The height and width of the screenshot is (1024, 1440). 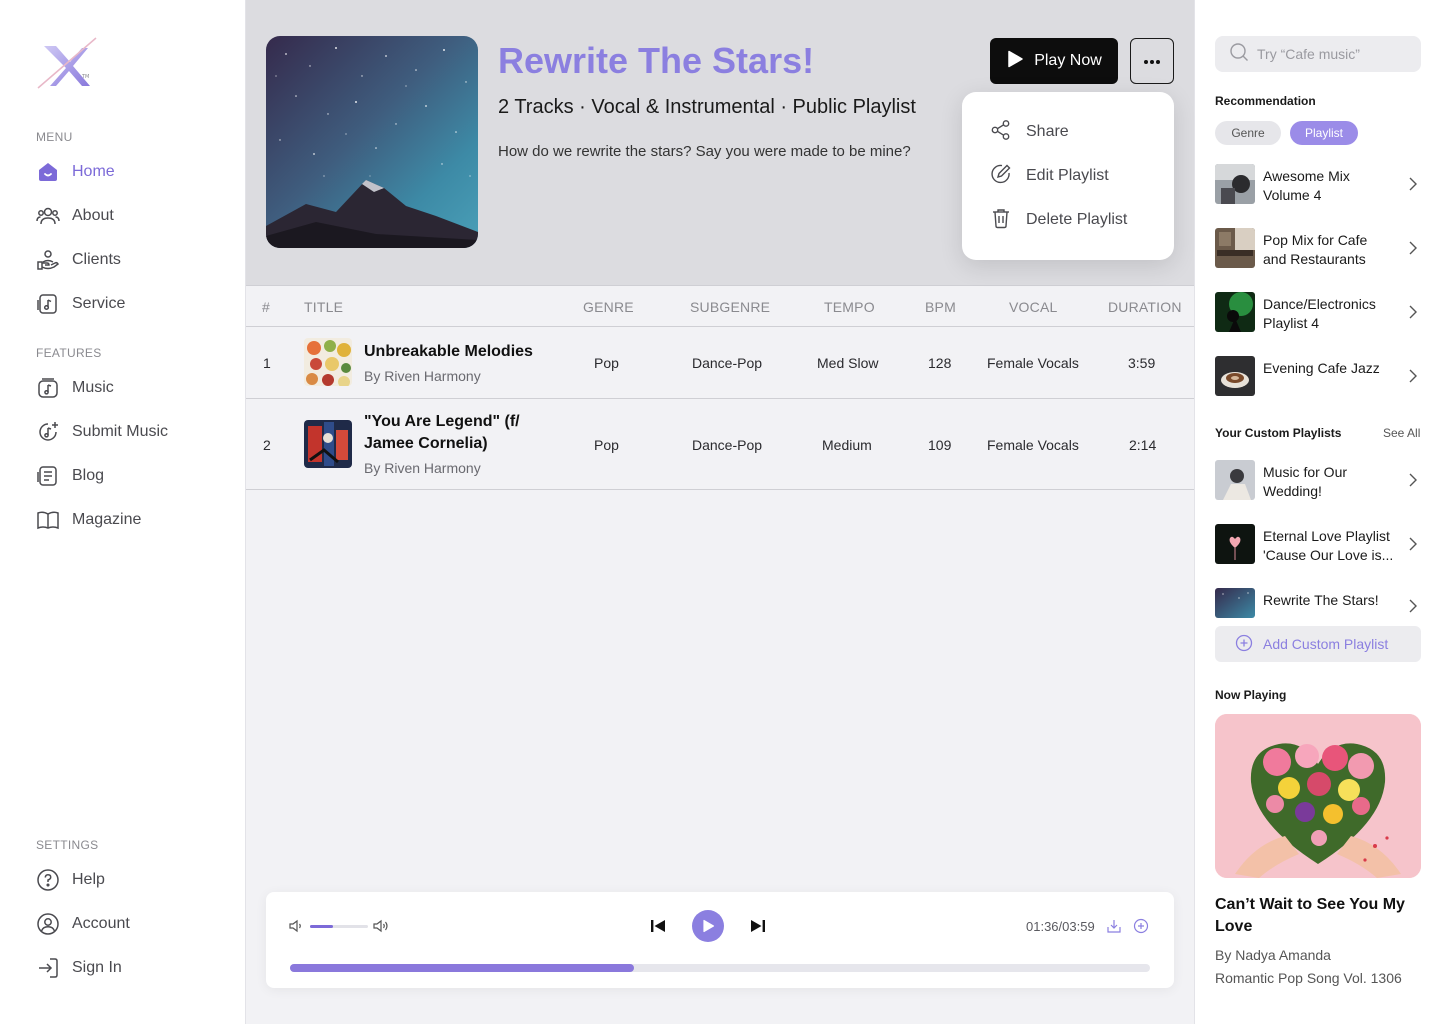 I want to click on volume-slider, so click(x=339, y=926).